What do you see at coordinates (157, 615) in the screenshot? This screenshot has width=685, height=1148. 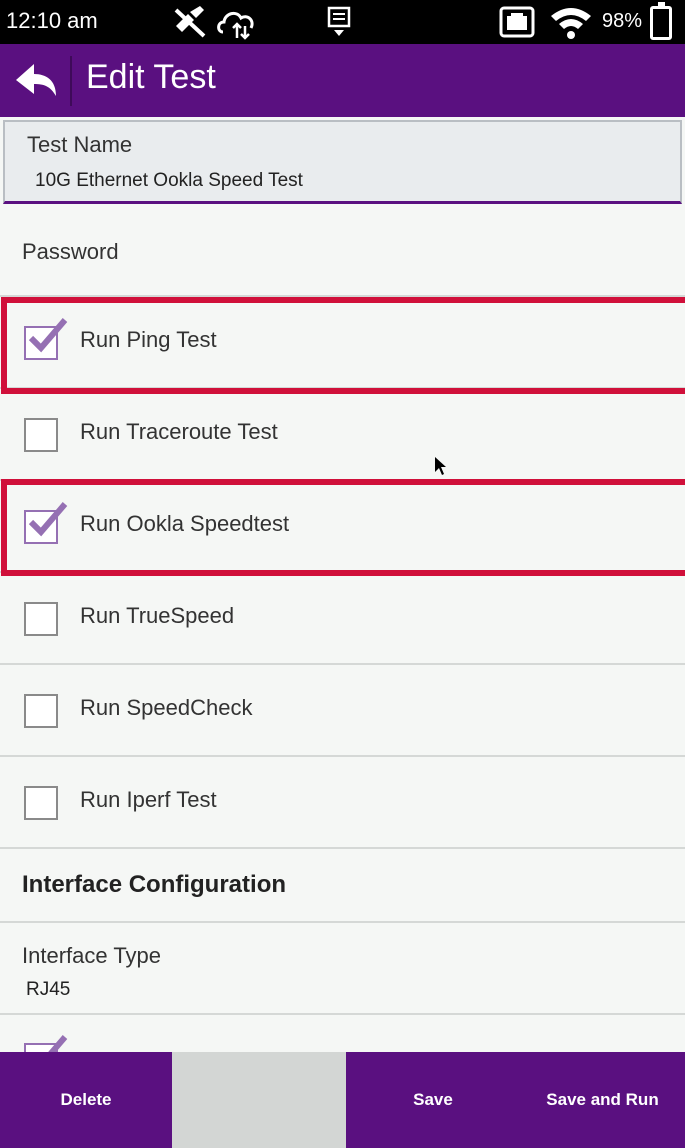 I see `option-label: Run TrueSpeed` at bounding box center [157, 615].